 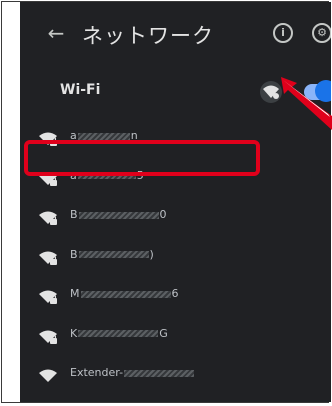 I want to click on network-name: B0, so click(x=118, y=214).